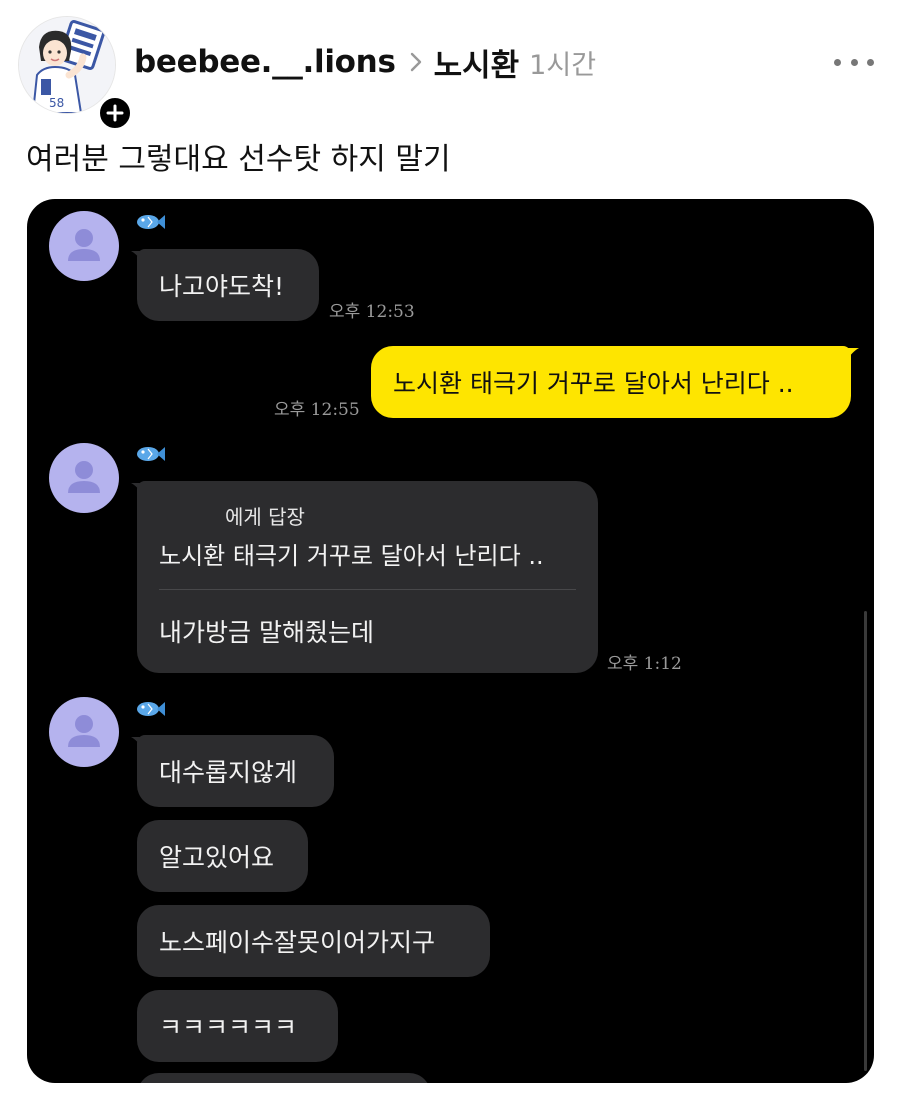 Image resolution: width=900 pixels, height=1094 pixels. I want to click on message-timestamp: 오후 1:12, so click(644, 664).